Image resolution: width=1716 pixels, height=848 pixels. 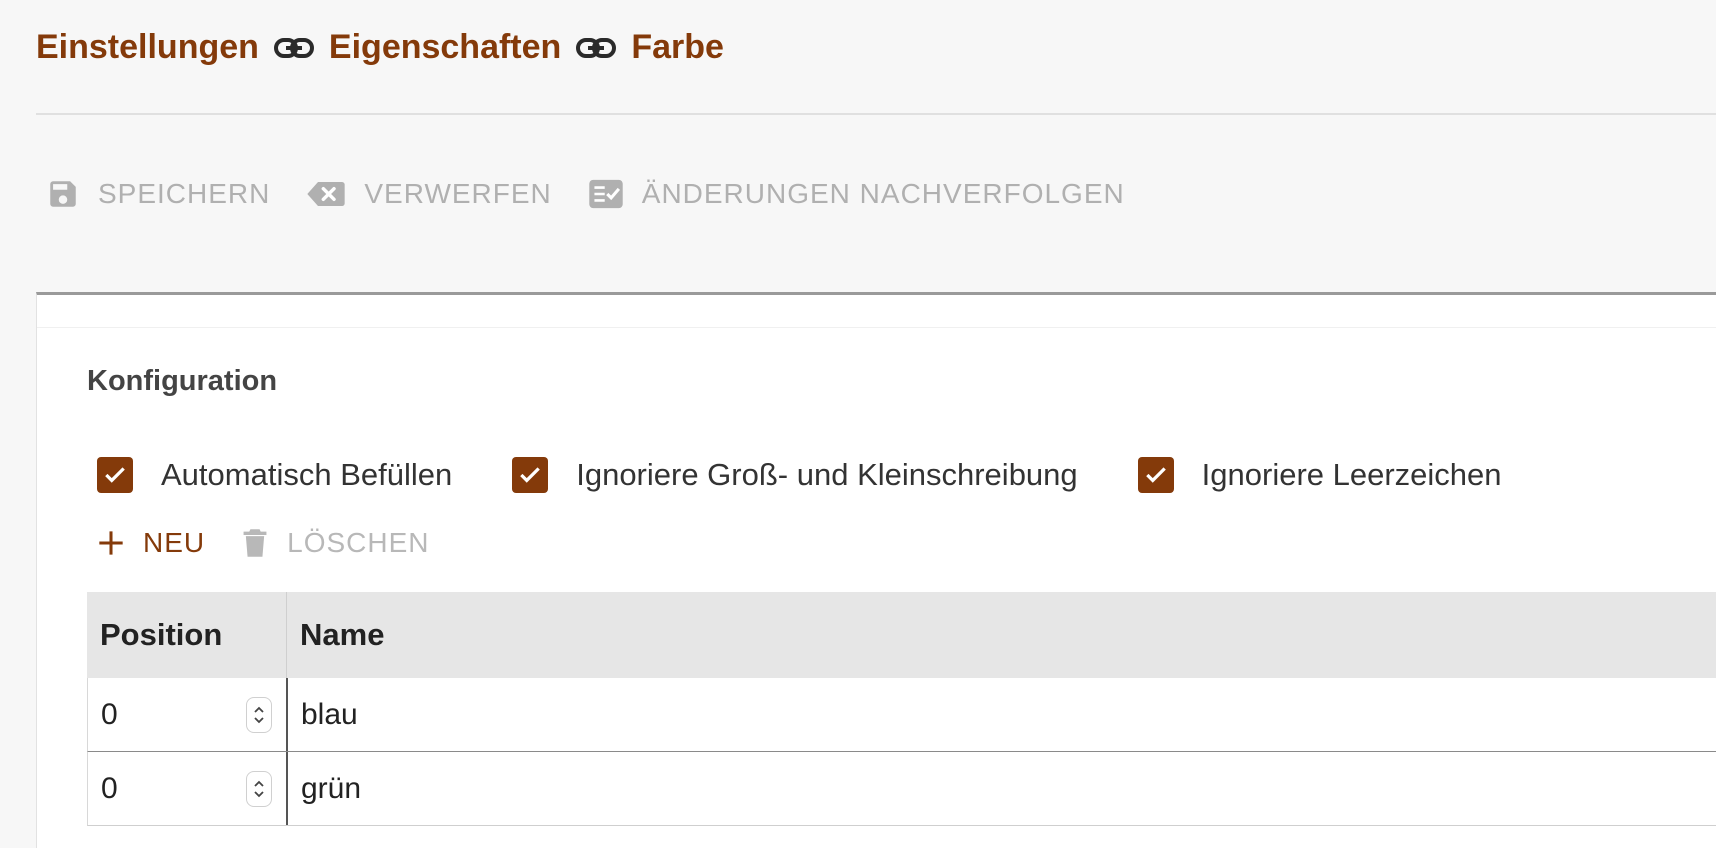 I want to click on delete-button: LÖSCHEN, so click(x=335, y=543).